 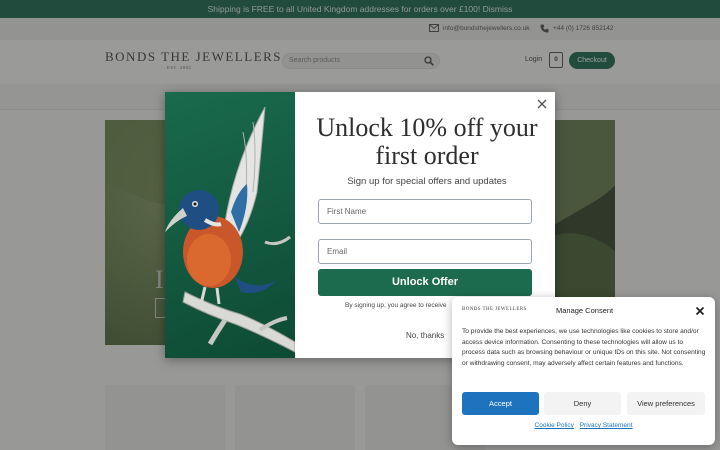 I want to click on view-preferences-button: View preferences, so click(x=666, y=403).